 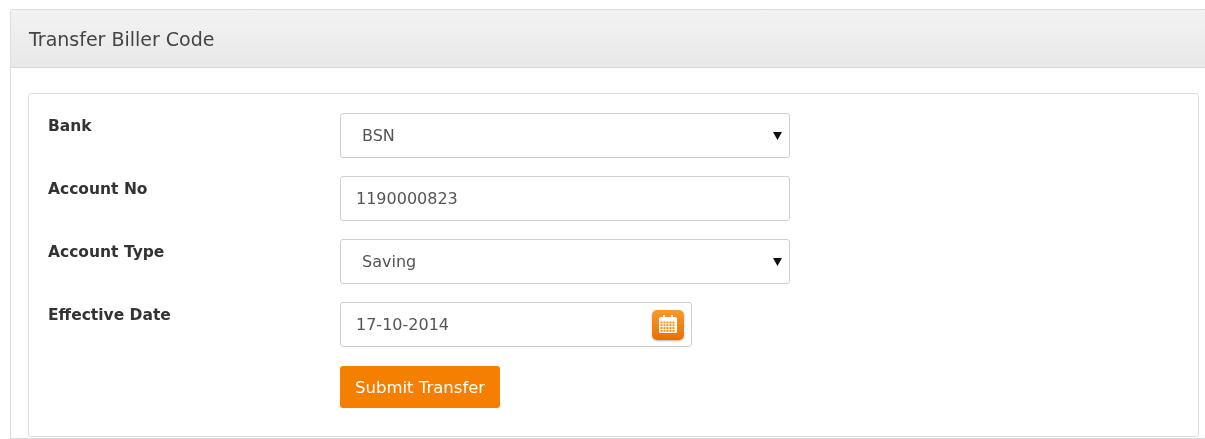 I want to click on select-field: BSN, so click(x=565, y=135).